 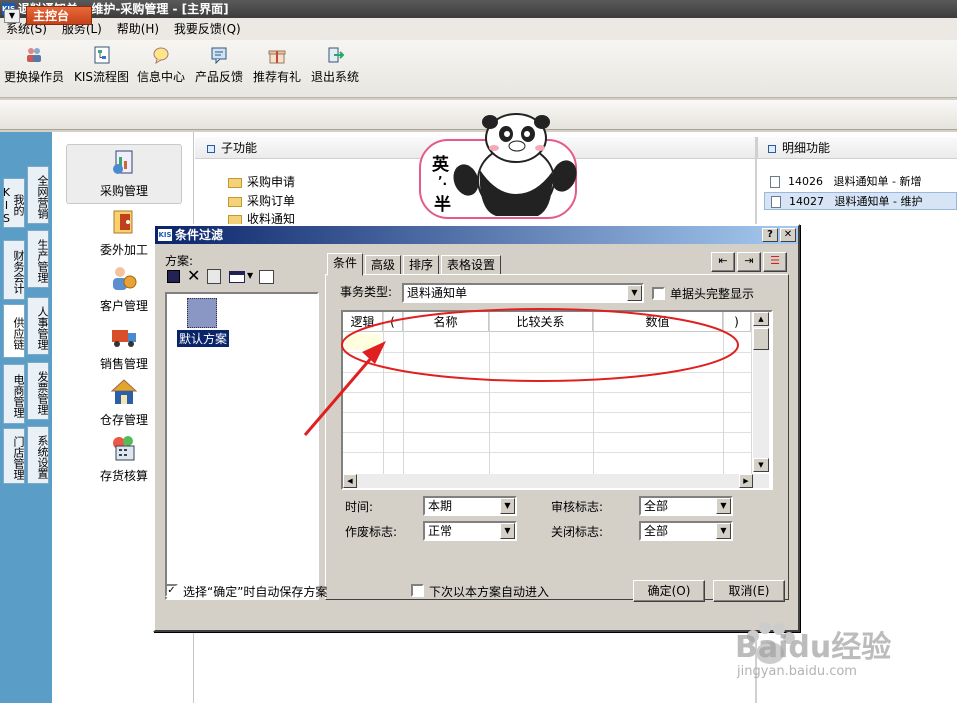 I want to click on scroll-thumb, so click(x=761, y=339).